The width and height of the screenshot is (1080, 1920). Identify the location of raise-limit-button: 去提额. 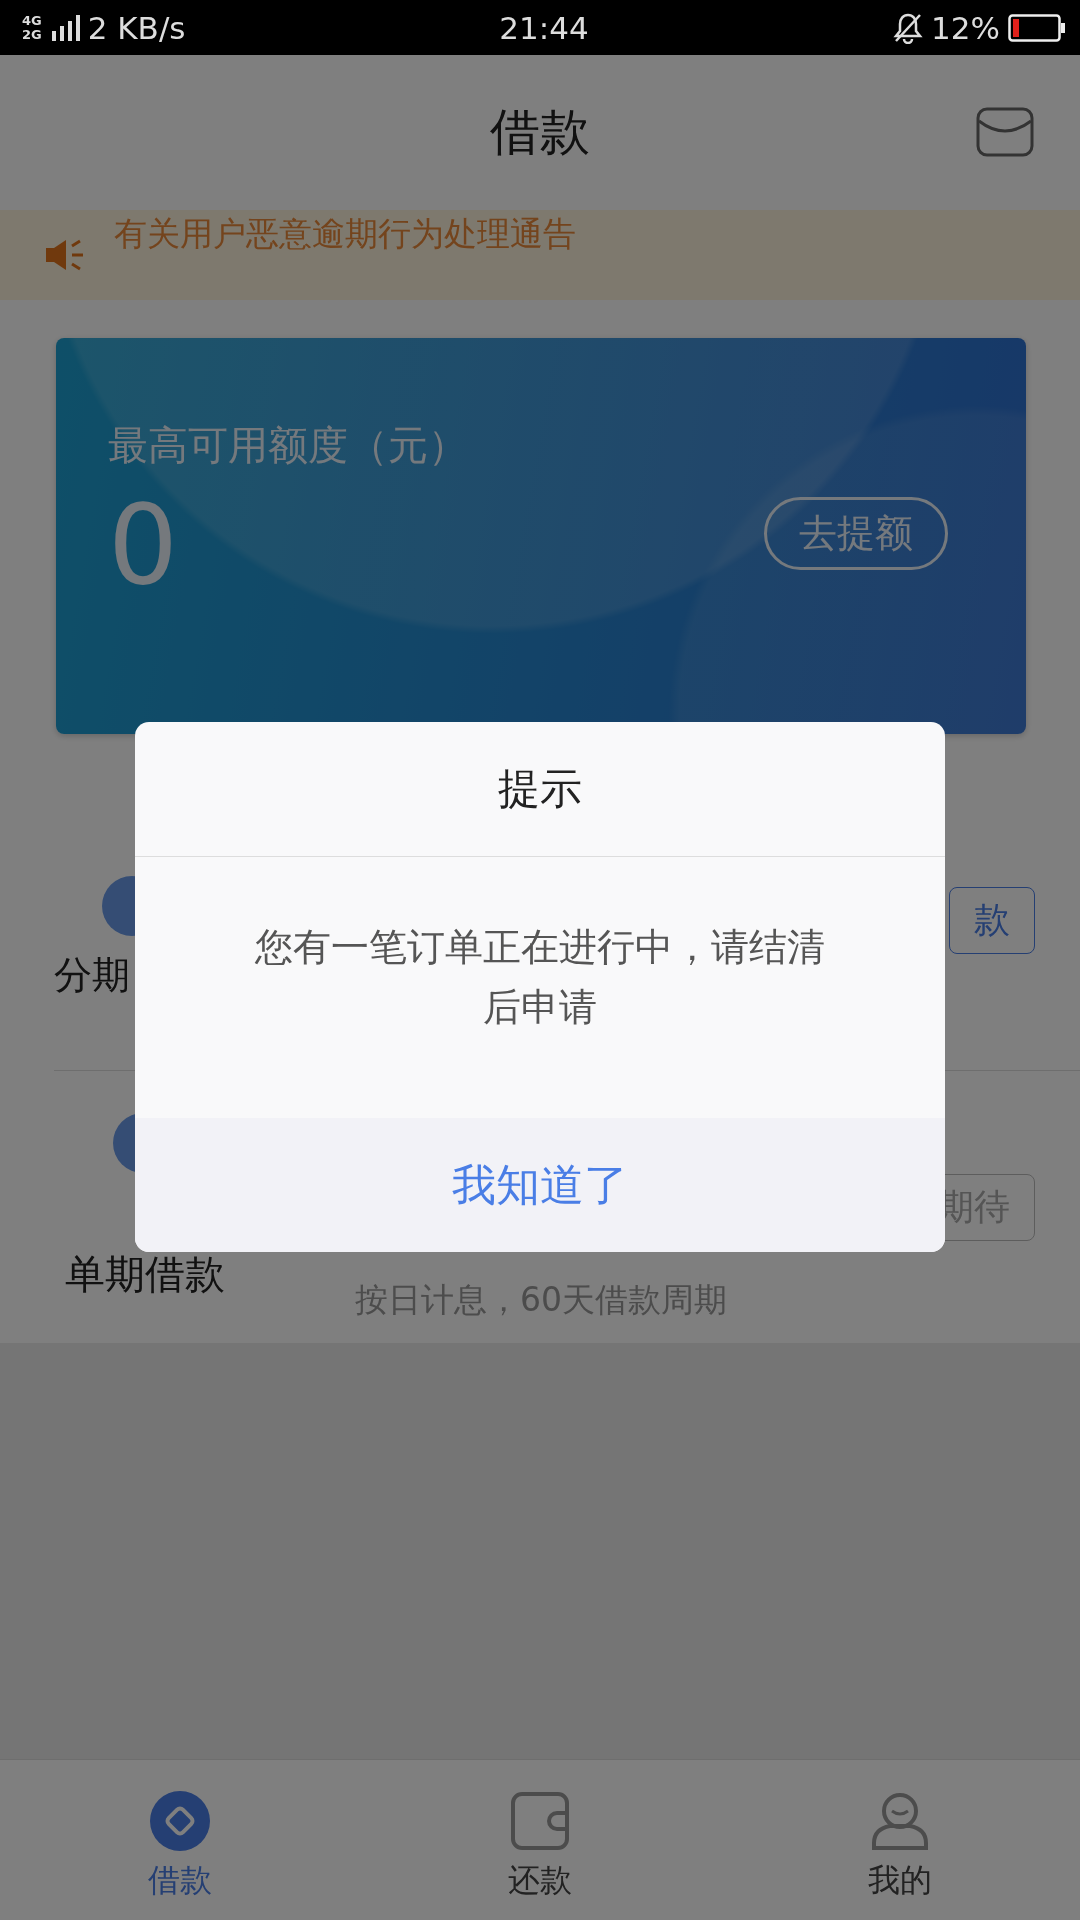
(856, 533).